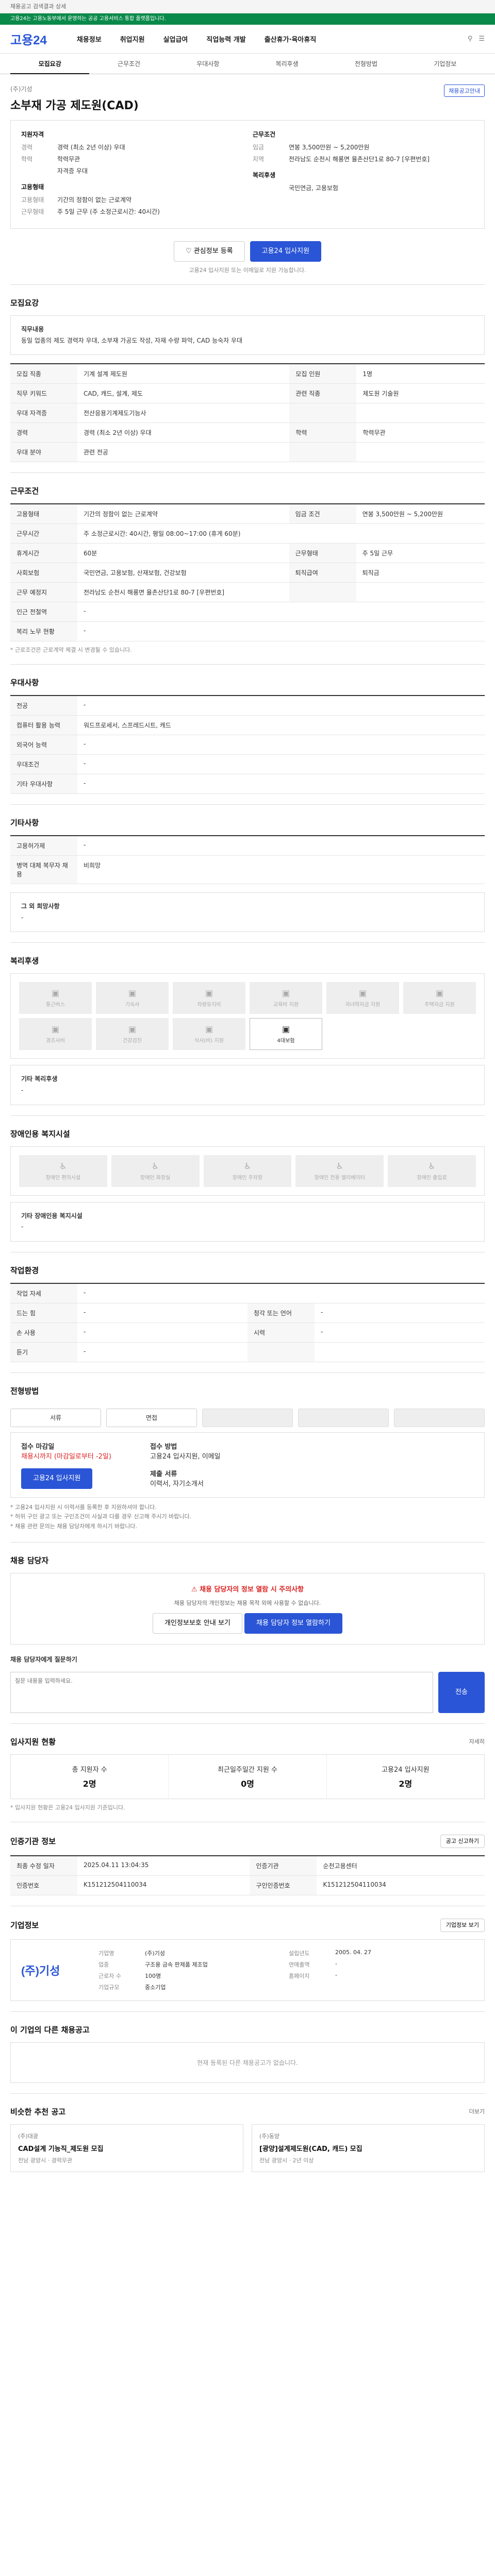  I want to click on row-key: 근무시간, so click(43, 533).